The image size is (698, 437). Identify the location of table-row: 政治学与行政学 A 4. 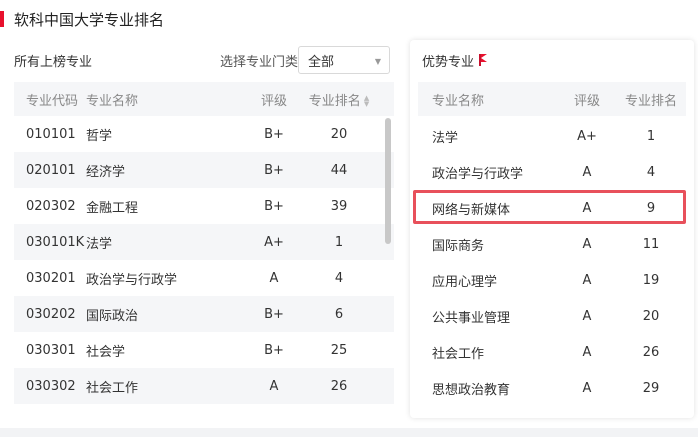
(552, 172).